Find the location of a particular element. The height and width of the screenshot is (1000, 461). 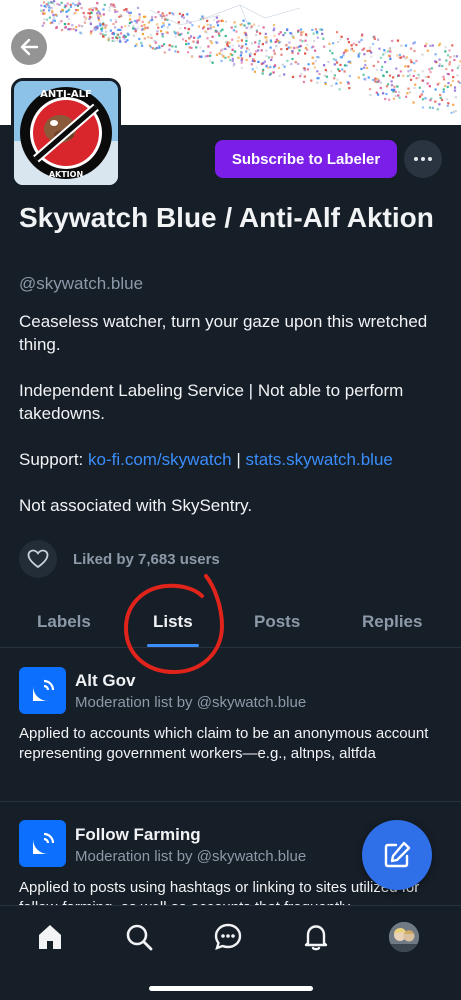

stats-link: stats.skywatch.blue is located at coordinates (318, 459).